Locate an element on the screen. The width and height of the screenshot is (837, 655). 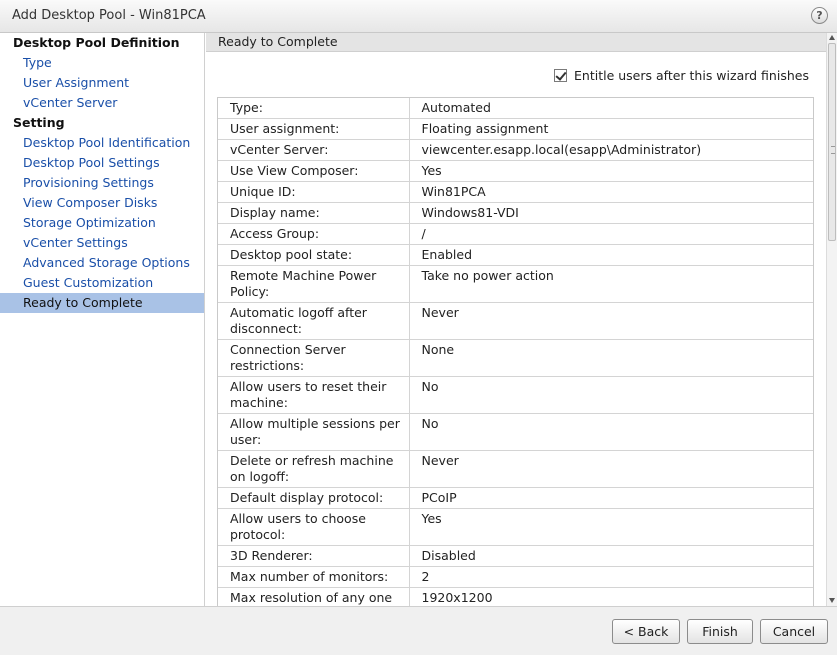
sidebar-item: Advanced Storage Options is located at coordinates (102, 263).